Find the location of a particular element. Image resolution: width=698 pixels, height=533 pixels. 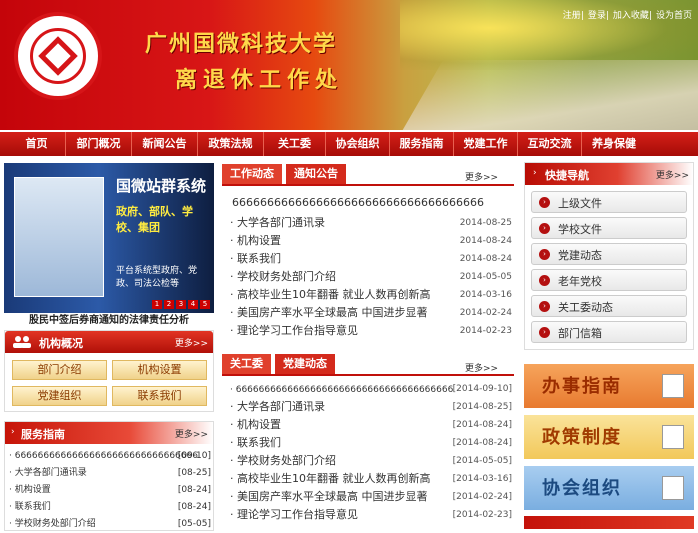

list-item-title: · 66666666666666666666666666666666 is located at coordinates (103, 456).